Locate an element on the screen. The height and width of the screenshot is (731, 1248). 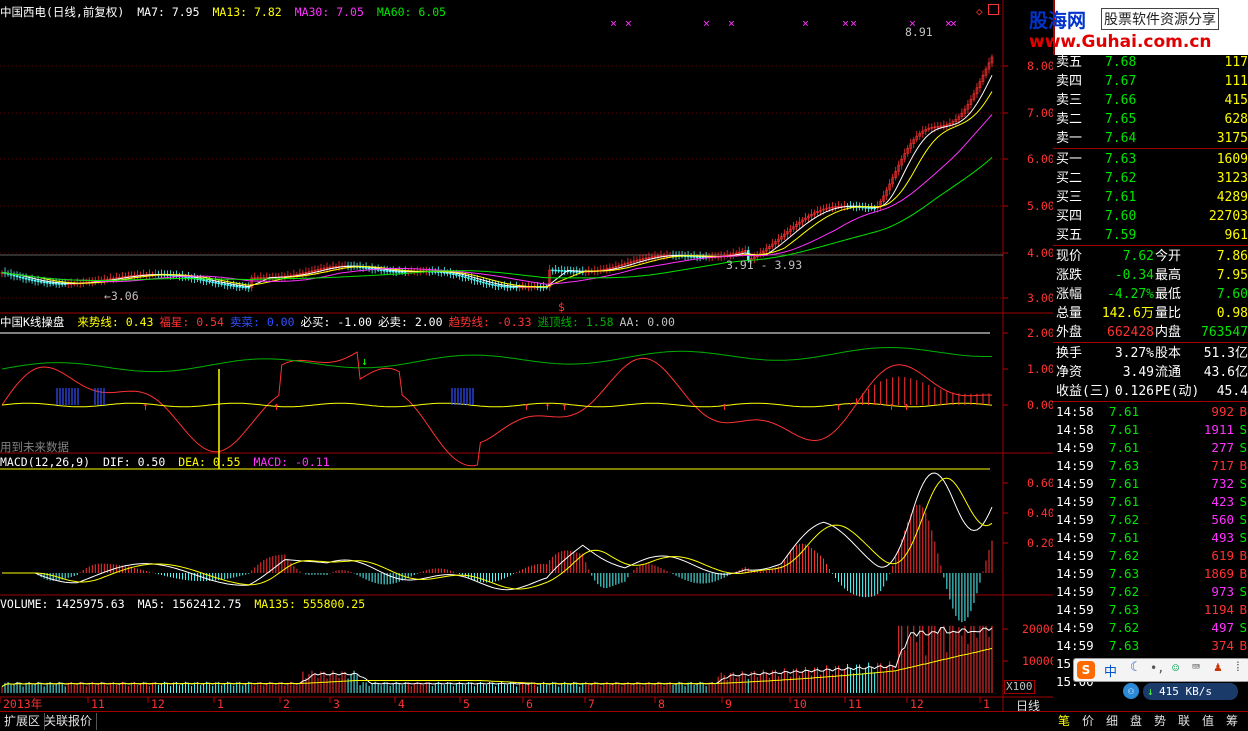
quote-label: 最低 is located at coordinates (1168, 294).